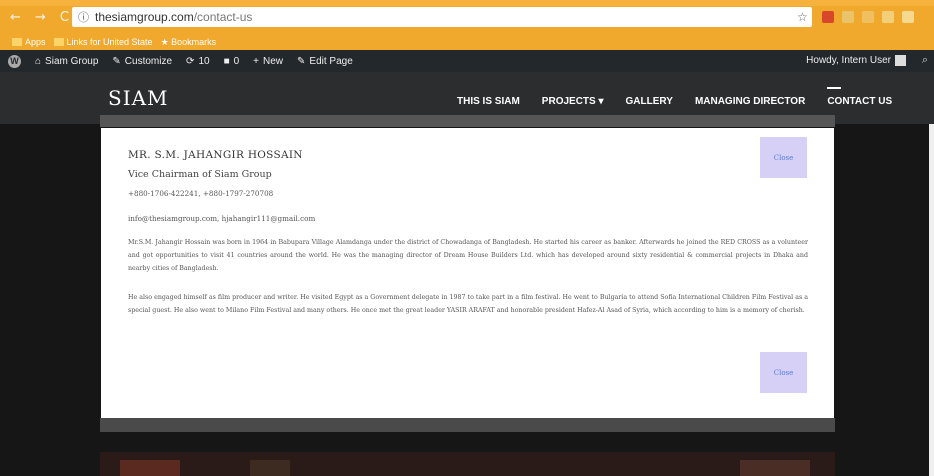  I want to click on profile-role: Vice Chairman of Siam Group, so click(200, 174).